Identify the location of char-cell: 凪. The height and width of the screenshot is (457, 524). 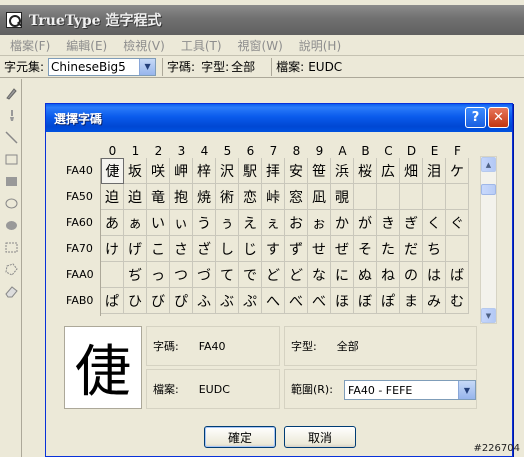
(319, 197).